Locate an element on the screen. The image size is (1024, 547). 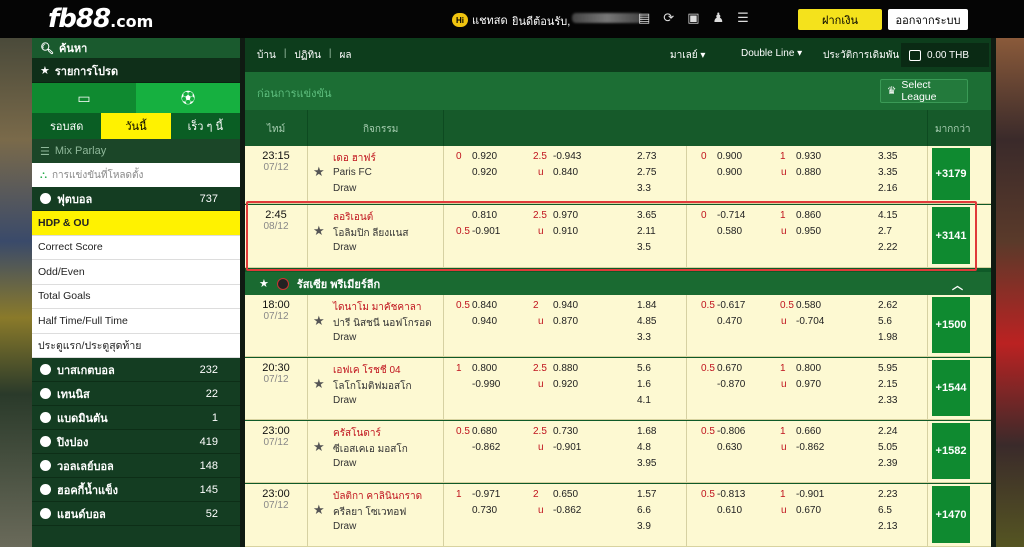
profile-icon: ♟ is located at coordinates (719, 18).